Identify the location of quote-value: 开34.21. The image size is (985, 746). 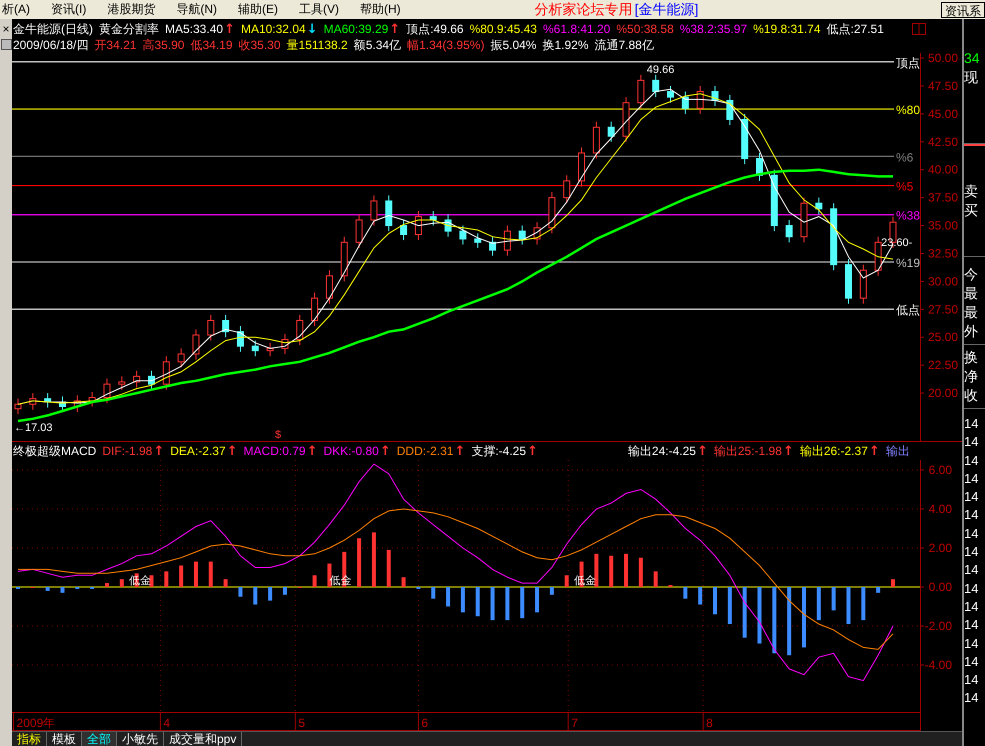
(115, 45).